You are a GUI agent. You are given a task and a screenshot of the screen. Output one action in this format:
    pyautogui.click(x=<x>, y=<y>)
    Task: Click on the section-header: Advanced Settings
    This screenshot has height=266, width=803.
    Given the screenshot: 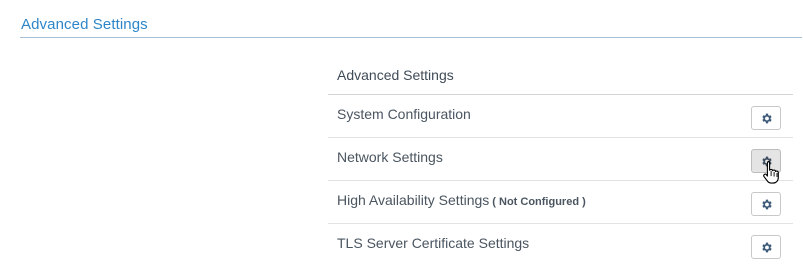 What is the action you would take?
    pyautogui.click(x=411, y=26)
    